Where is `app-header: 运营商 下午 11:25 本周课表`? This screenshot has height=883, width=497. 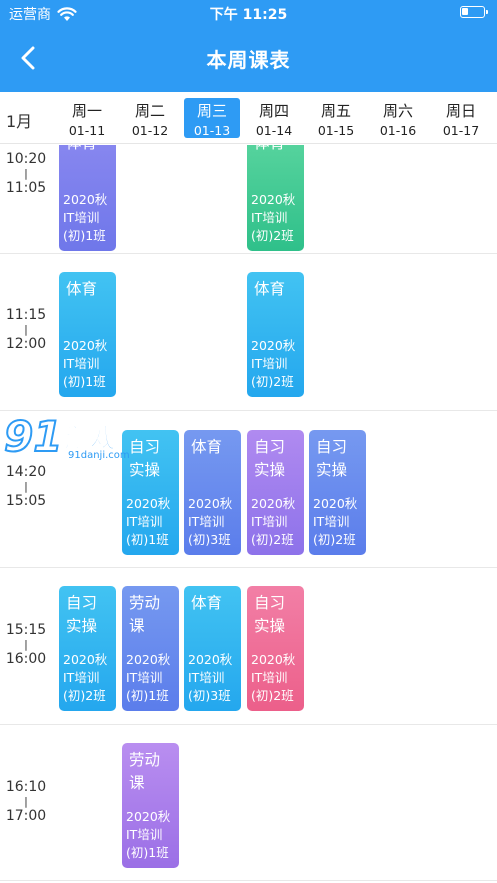
app-header: 运营商 下午 11:25 本周课表 is located at coordinates (248, 46).